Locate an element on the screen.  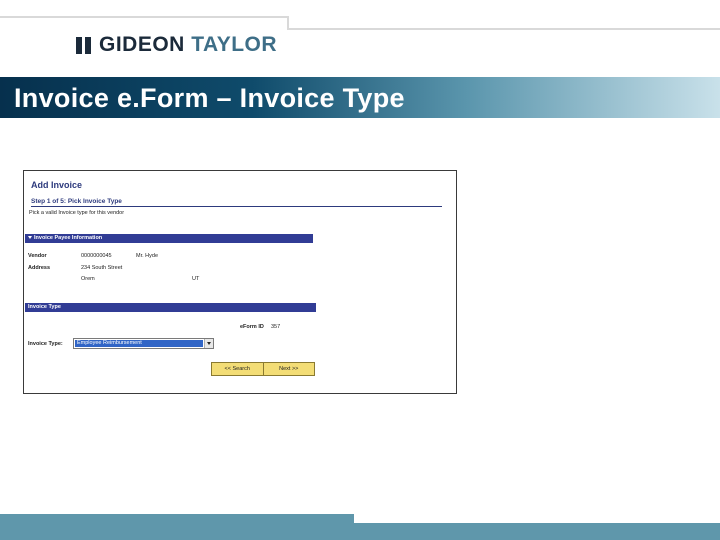
eform-id-label: eForm ID is located at coordinates (252, 327).